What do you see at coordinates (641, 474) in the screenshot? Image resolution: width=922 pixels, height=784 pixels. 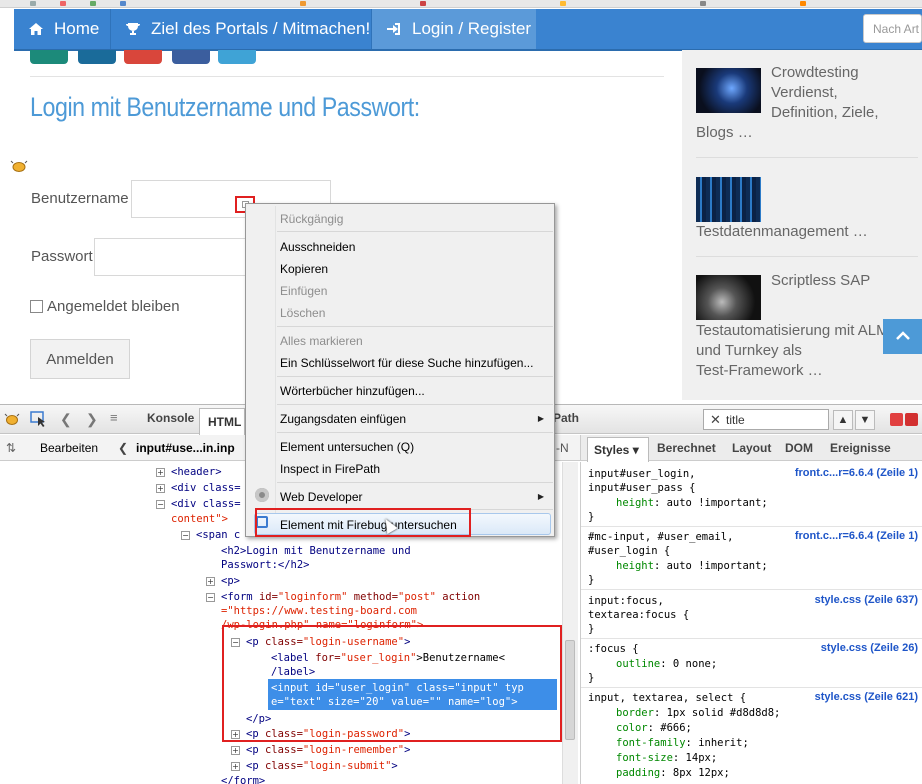 I see `css-selector: input#user_login,` at bounding box center [641, 474].